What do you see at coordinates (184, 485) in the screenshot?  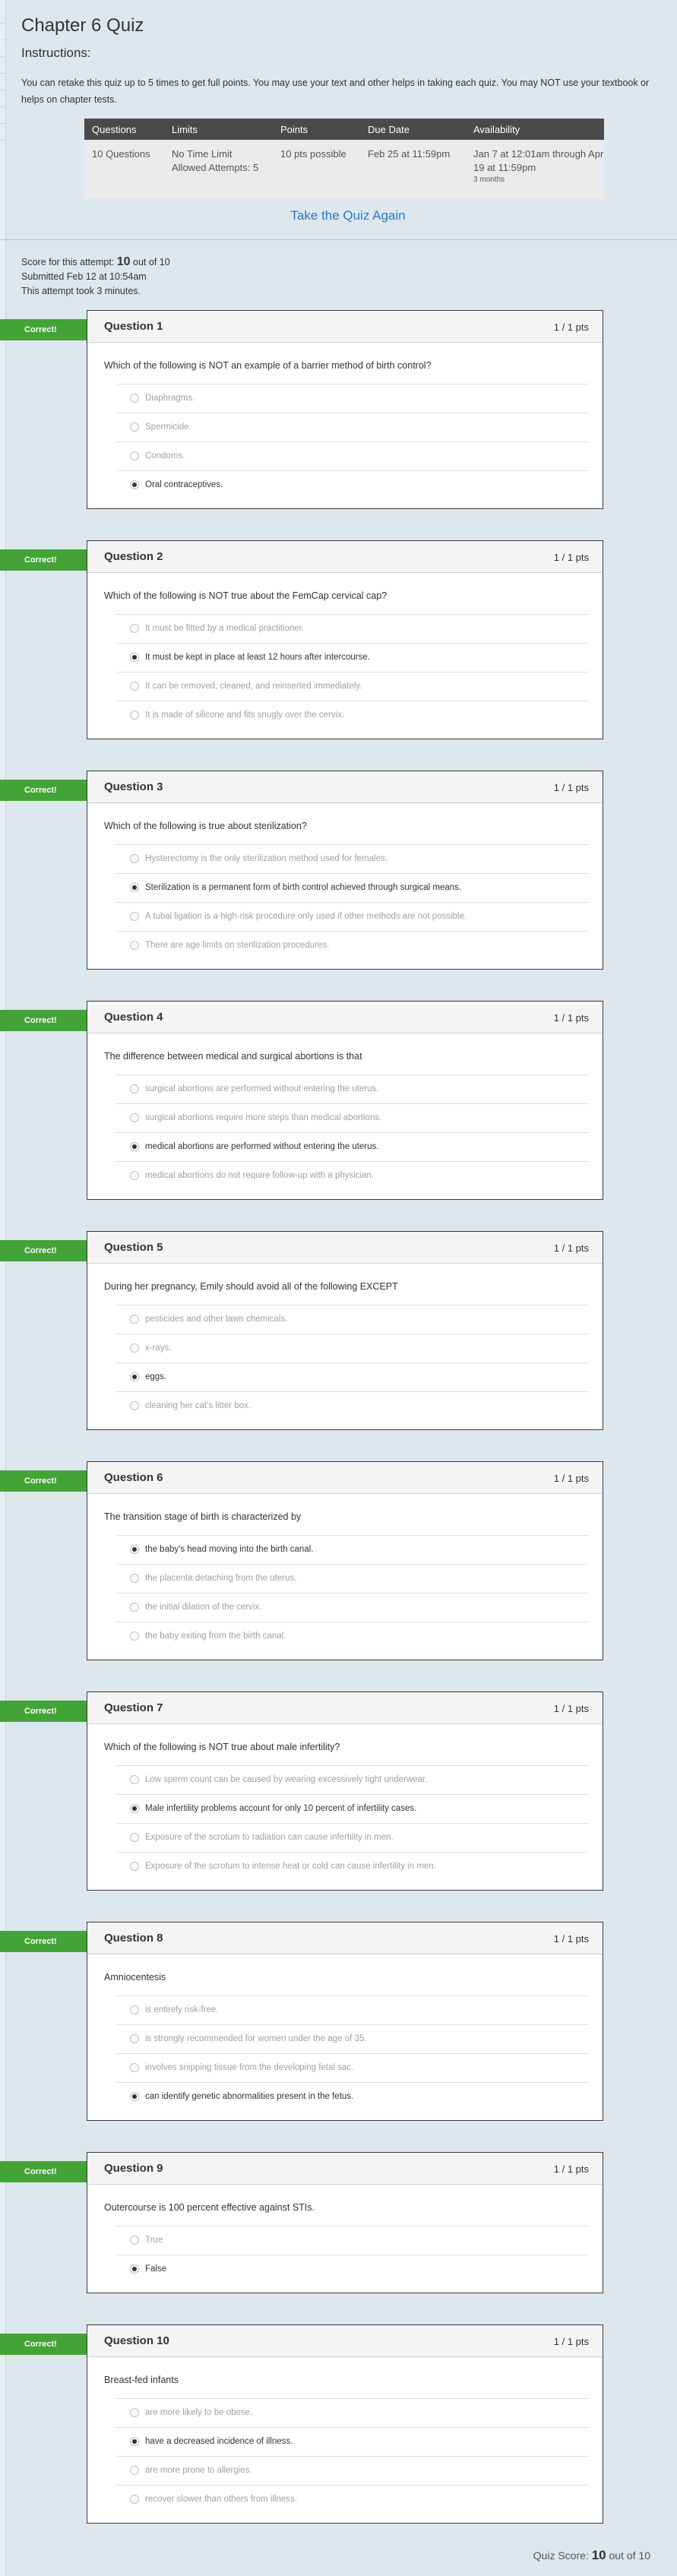 I see `answer-text: Oral contraceptives.` at bounding box center [184, 485].